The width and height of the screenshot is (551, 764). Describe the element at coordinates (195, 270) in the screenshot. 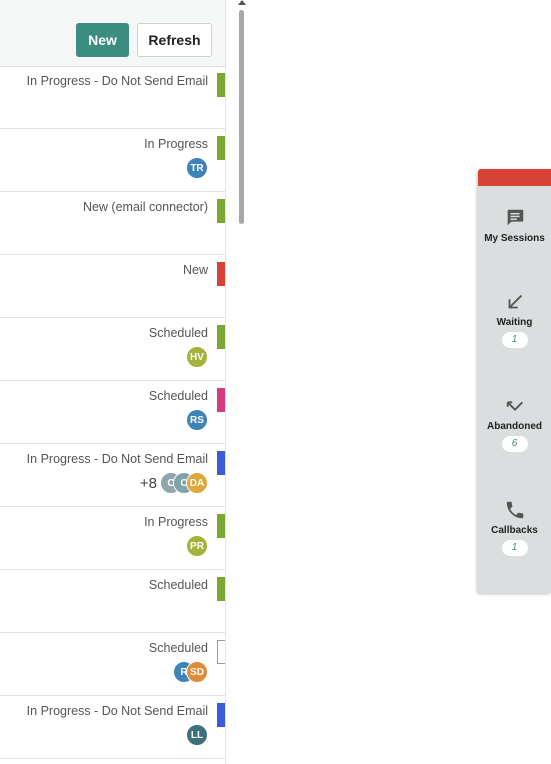

I see `status-label: New` at that location.